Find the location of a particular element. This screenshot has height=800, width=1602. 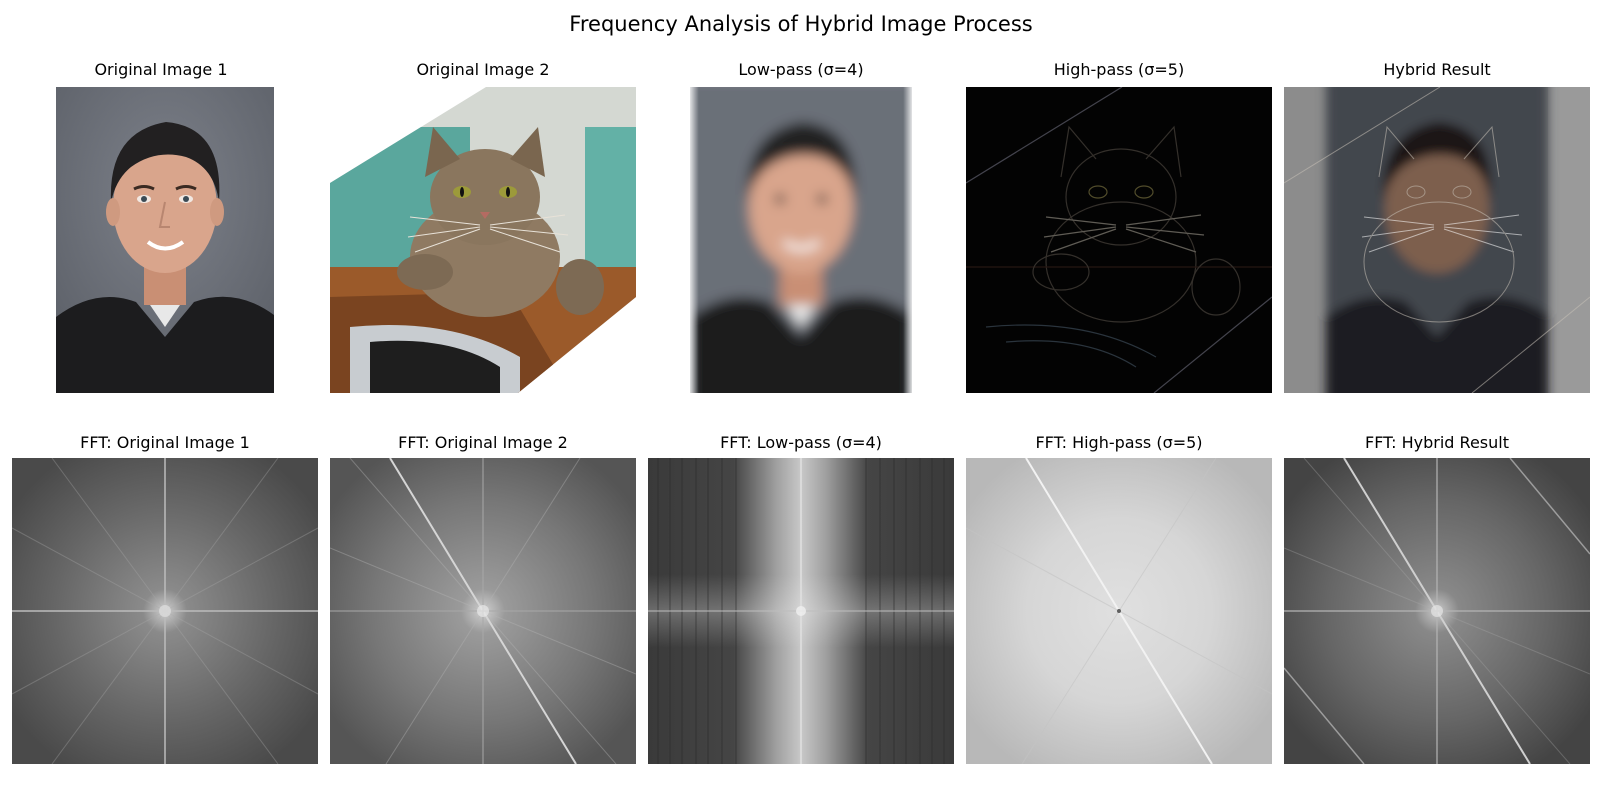

title-hybrid-result: Hybrid Result is located at coordinates (1437, 69).